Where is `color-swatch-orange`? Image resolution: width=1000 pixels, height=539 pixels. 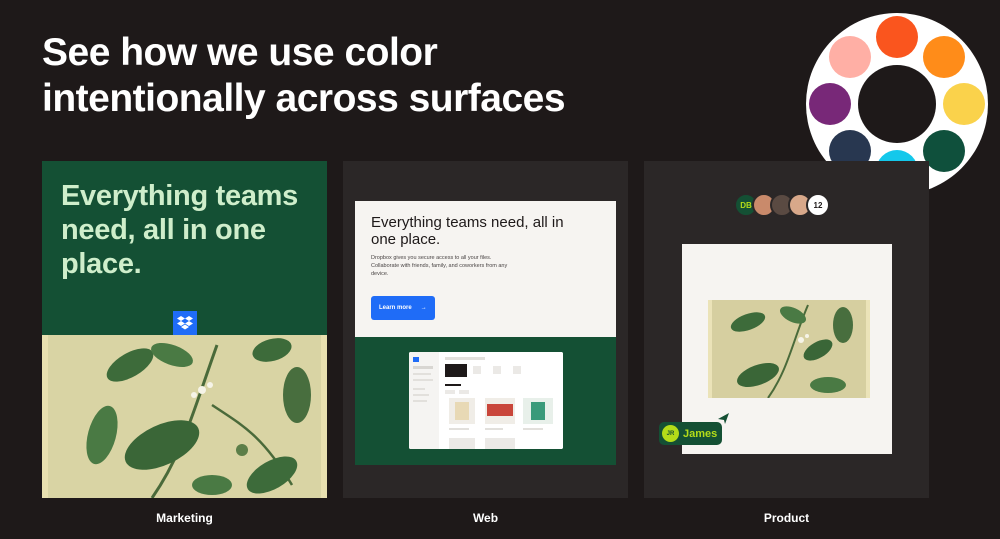
color-swatch-orange is located at coordinates (944, 56).